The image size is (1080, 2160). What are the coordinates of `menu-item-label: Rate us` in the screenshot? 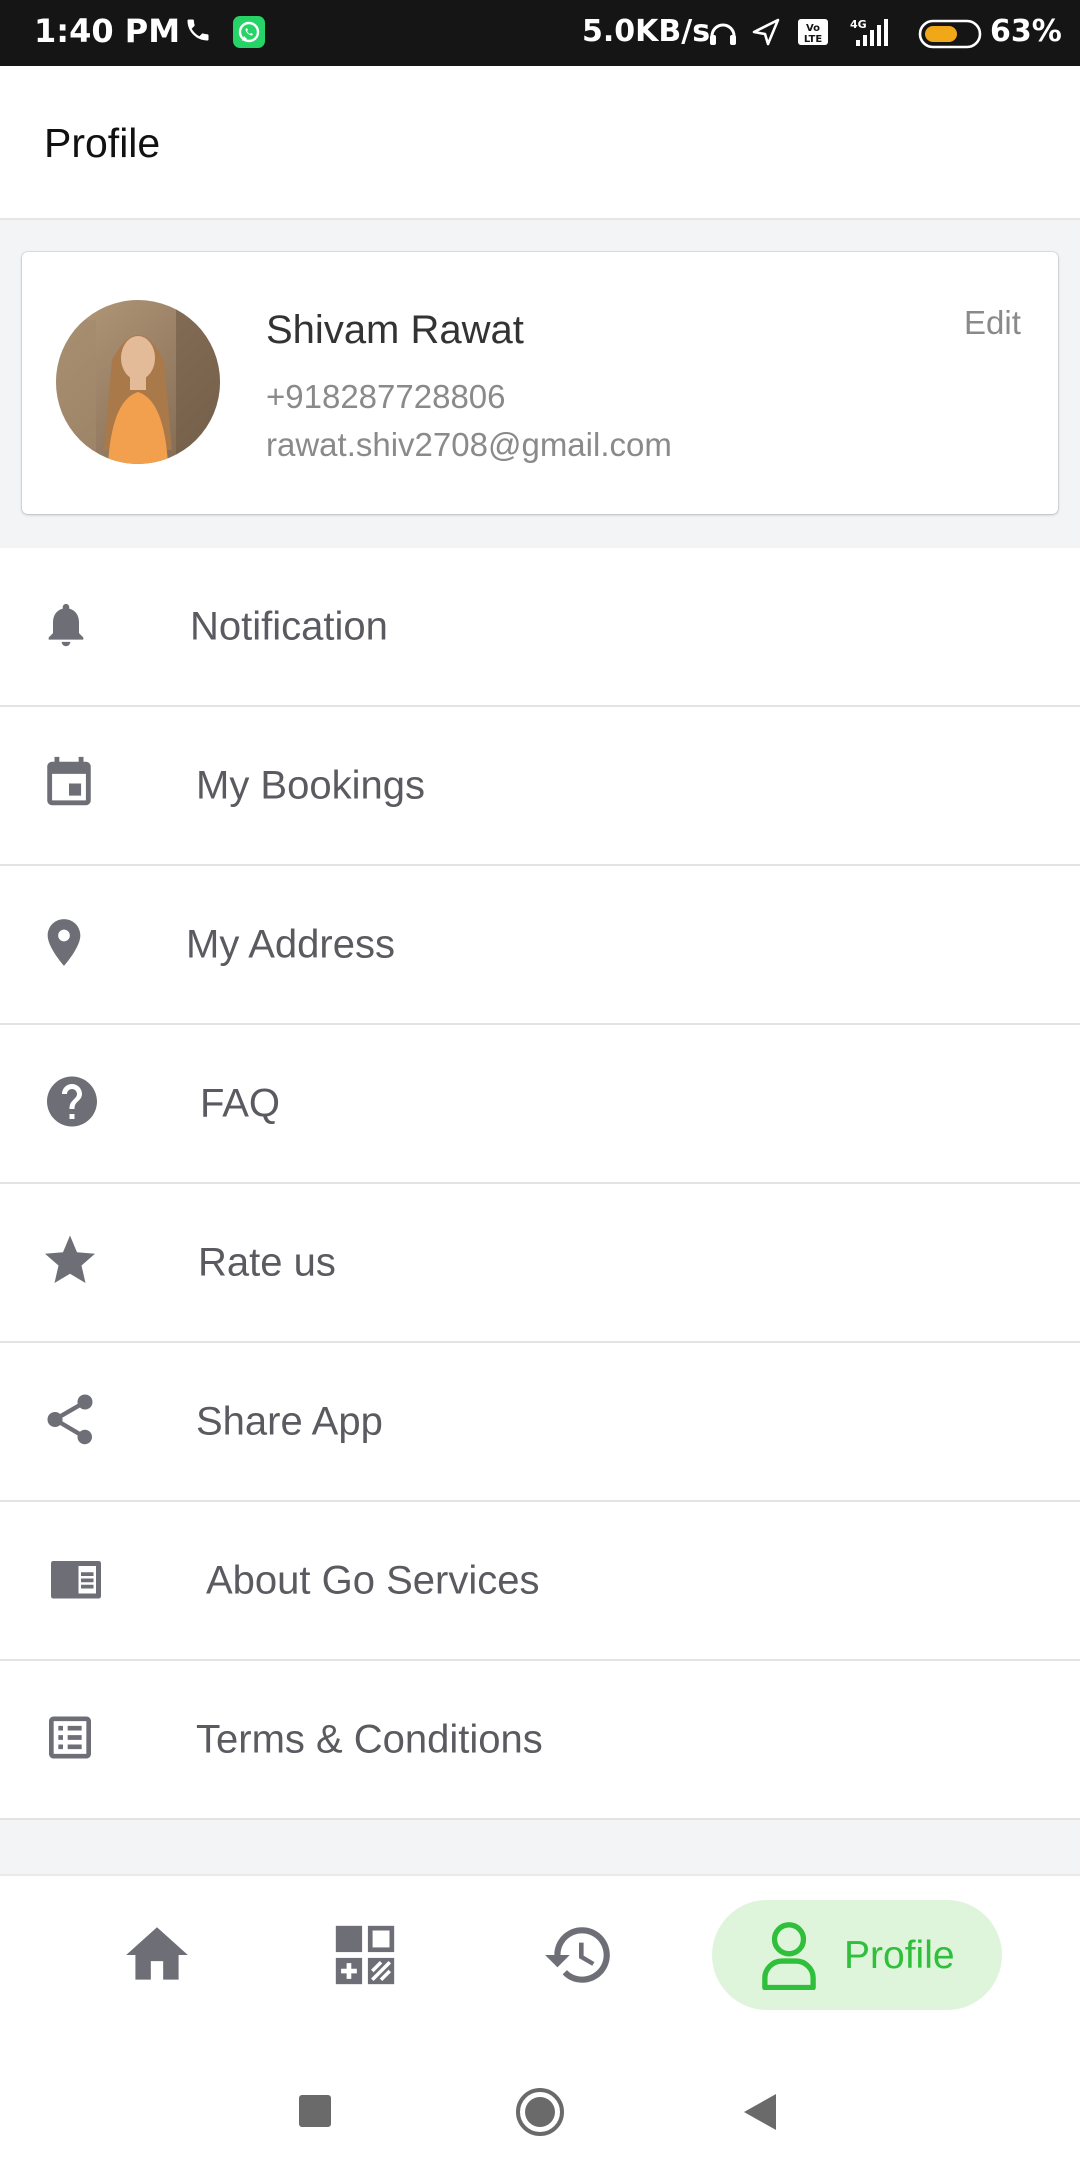 It's located at (267, 1262).